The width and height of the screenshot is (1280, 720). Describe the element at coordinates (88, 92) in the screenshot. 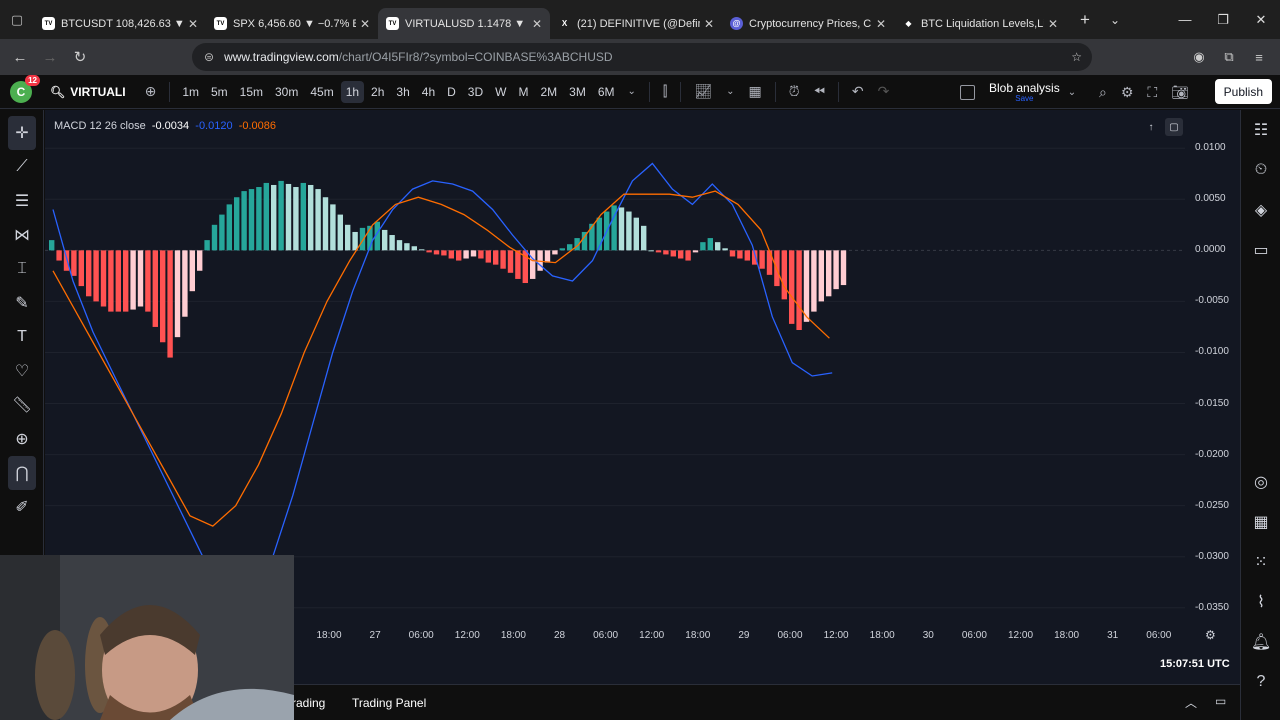

I see `symbol-search: 🔍︎ VIRTUALI` at that location.